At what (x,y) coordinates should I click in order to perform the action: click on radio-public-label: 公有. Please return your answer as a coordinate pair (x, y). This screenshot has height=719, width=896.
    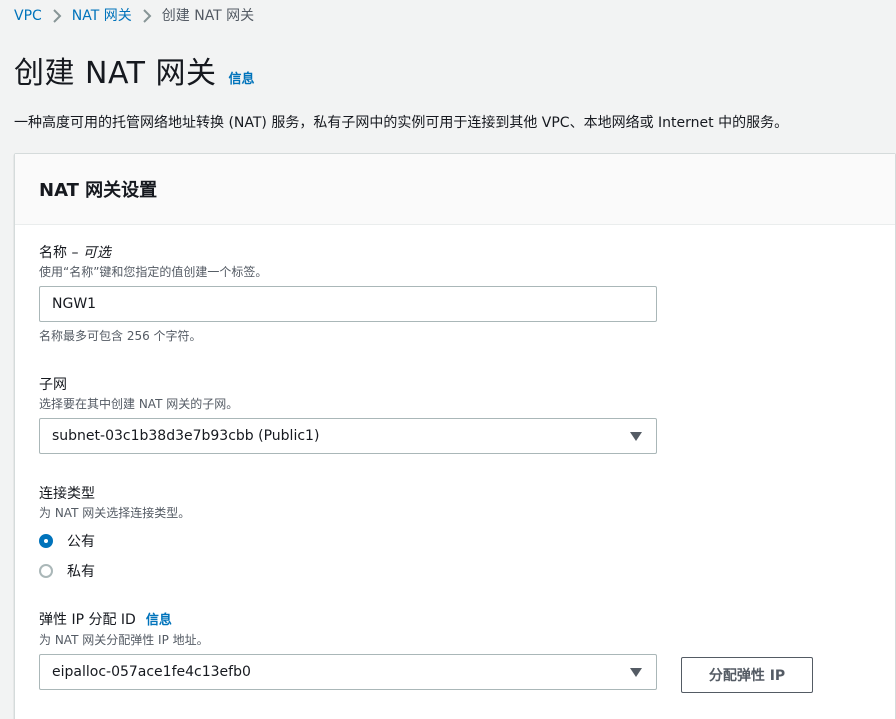
    Looking at the image, I should click on (81, 542).